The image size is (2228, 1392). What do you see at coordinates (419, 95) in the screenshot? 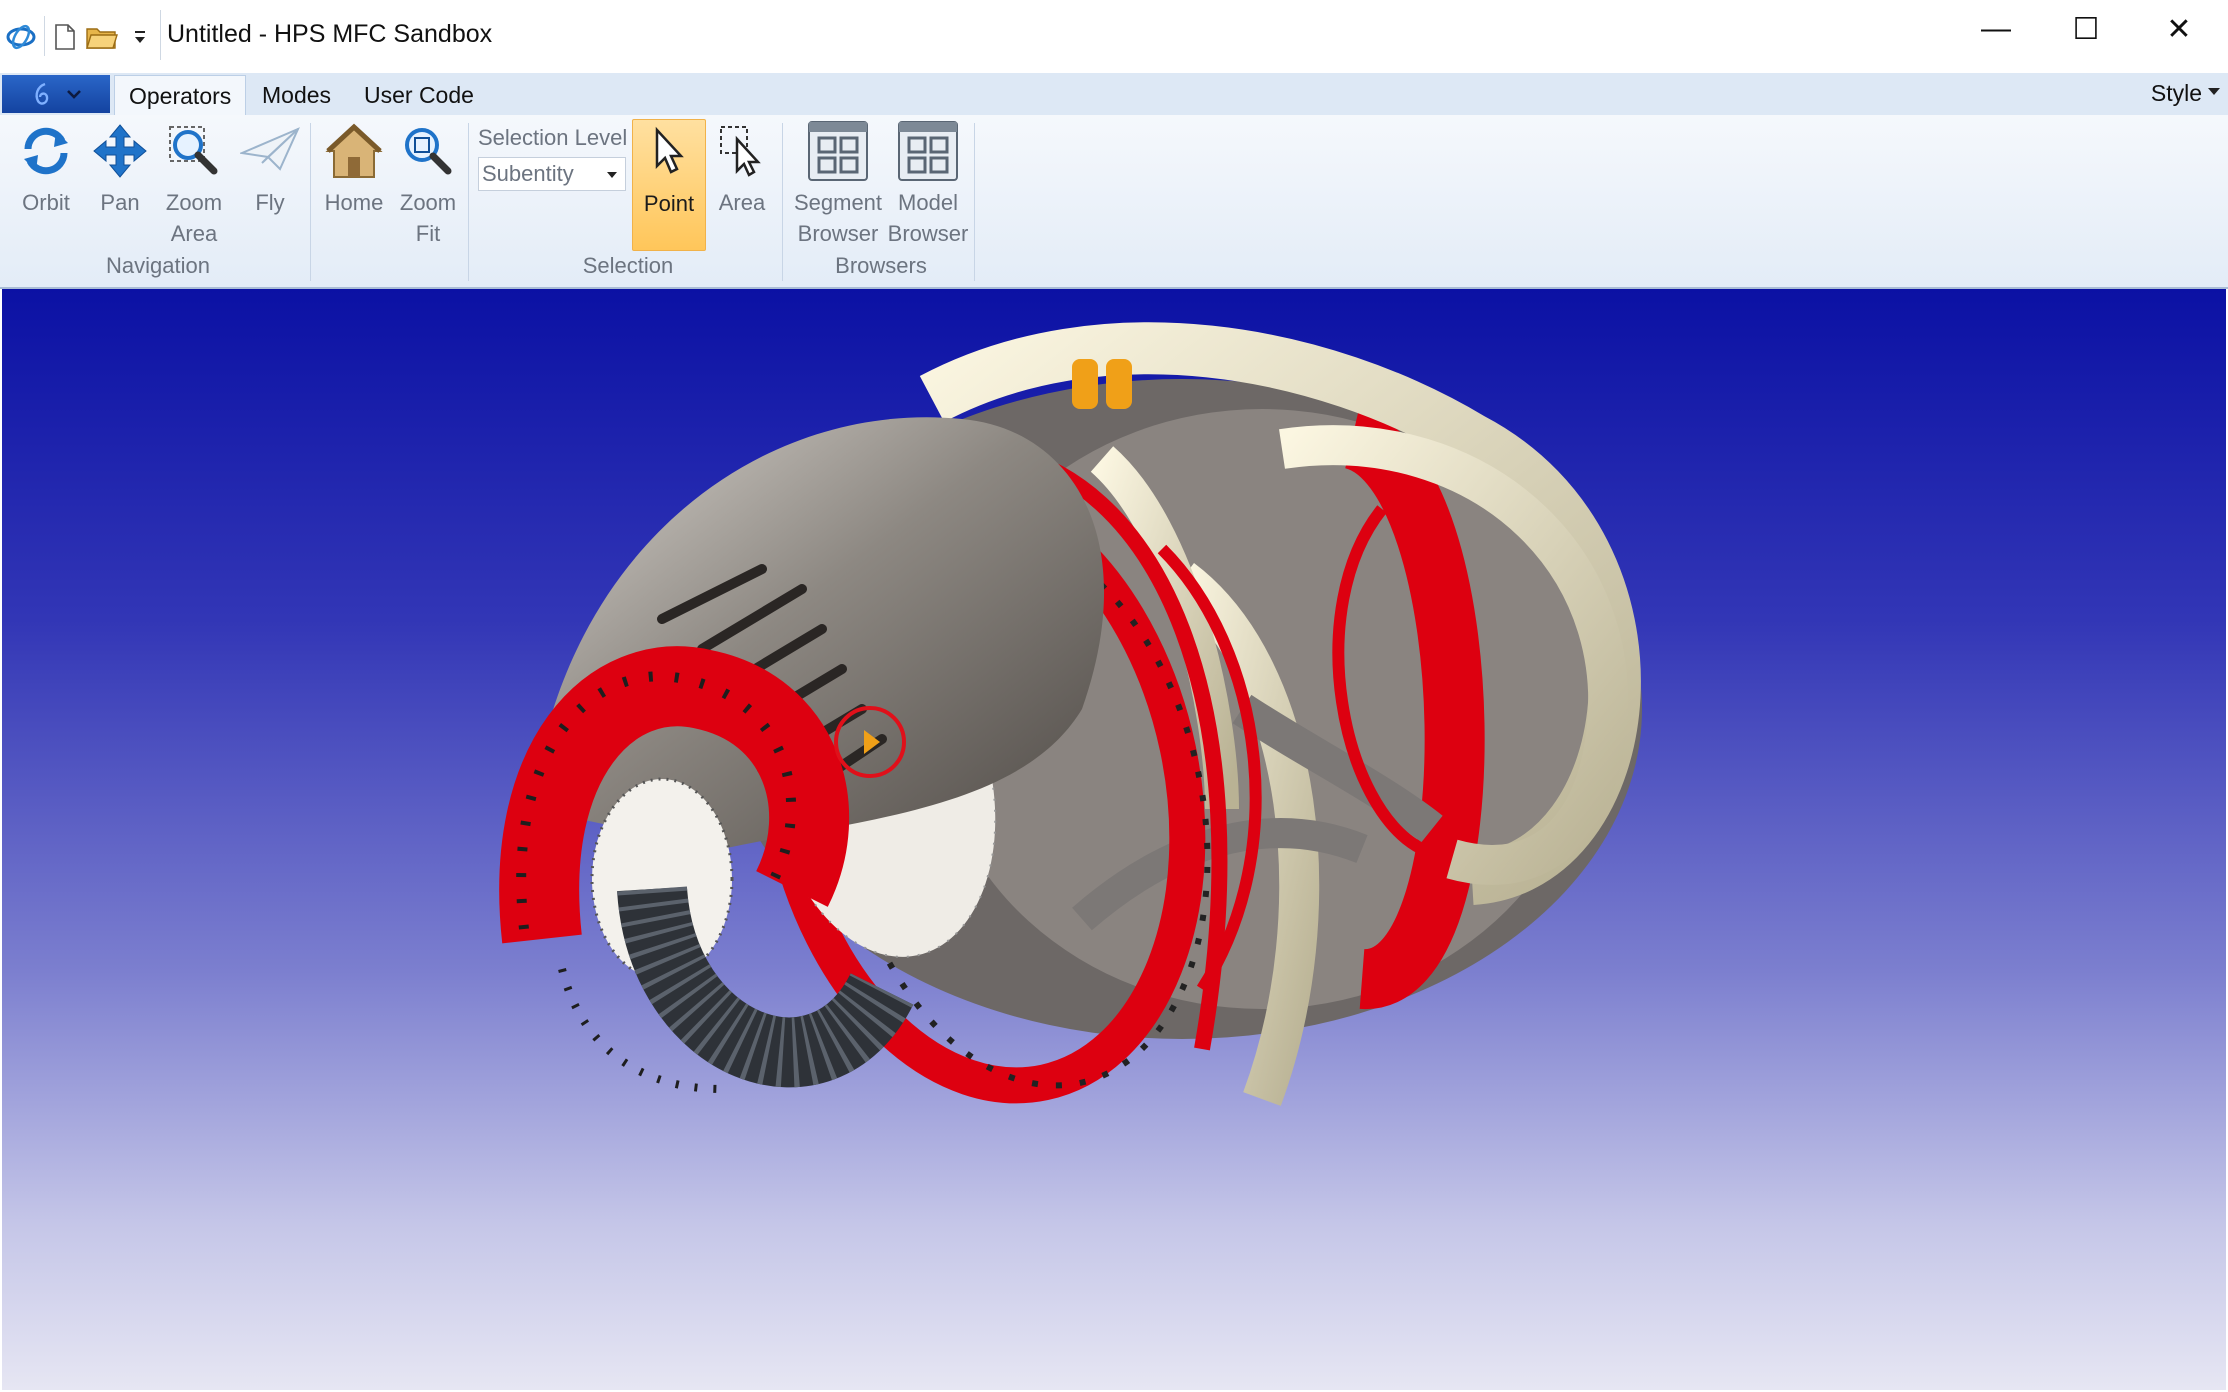
I see `tab-user-code: User Code` at bounding box center [419, 95].